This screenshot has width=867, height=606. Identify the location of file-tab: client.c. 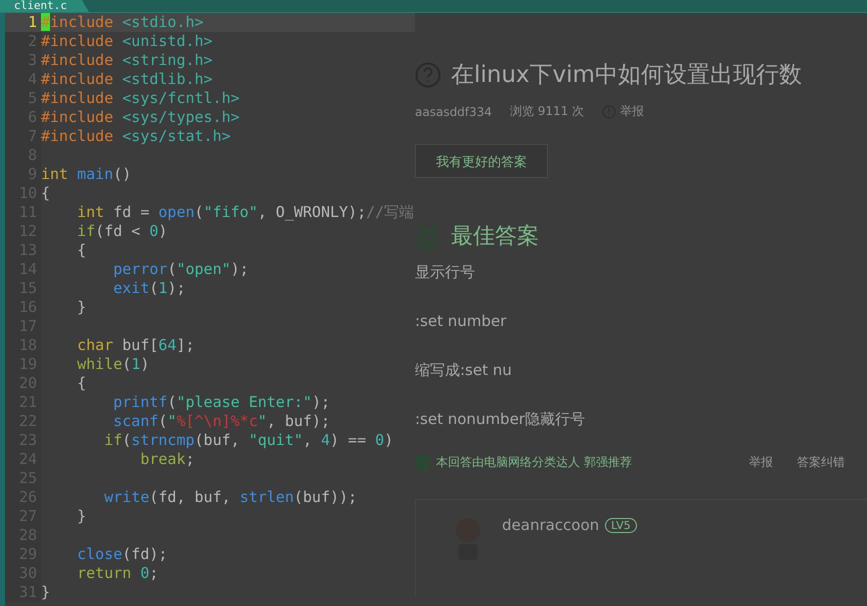
(44, 6).